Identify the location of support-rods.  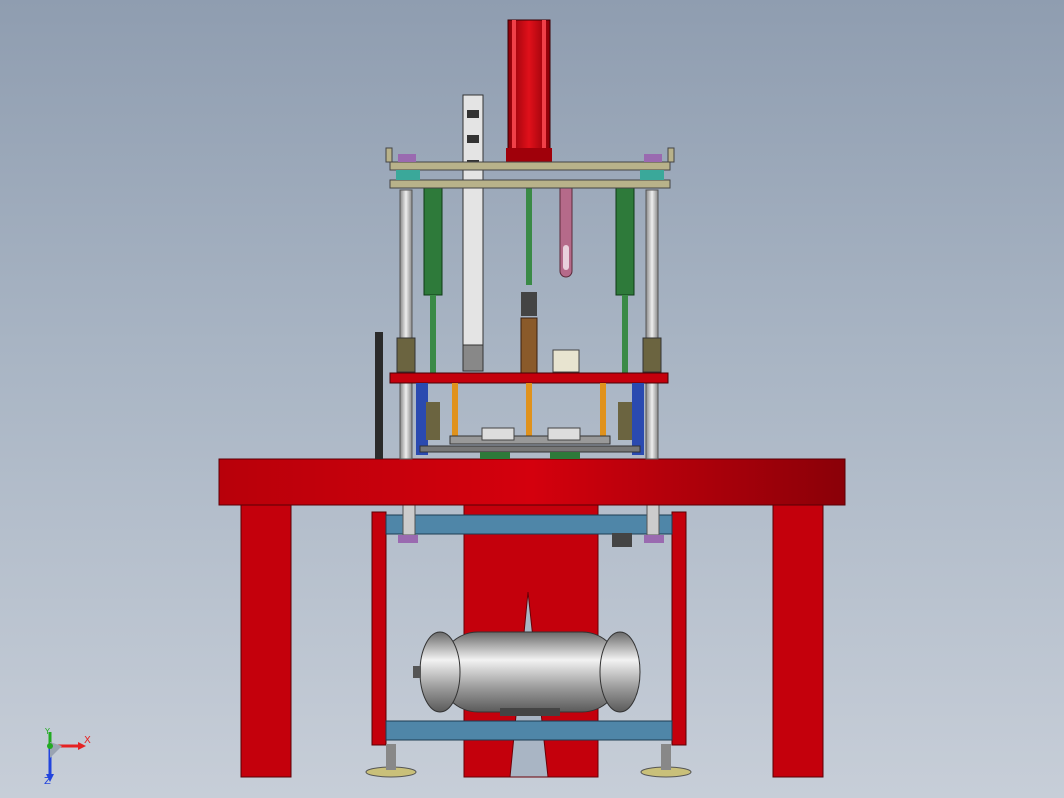
(529, 410).